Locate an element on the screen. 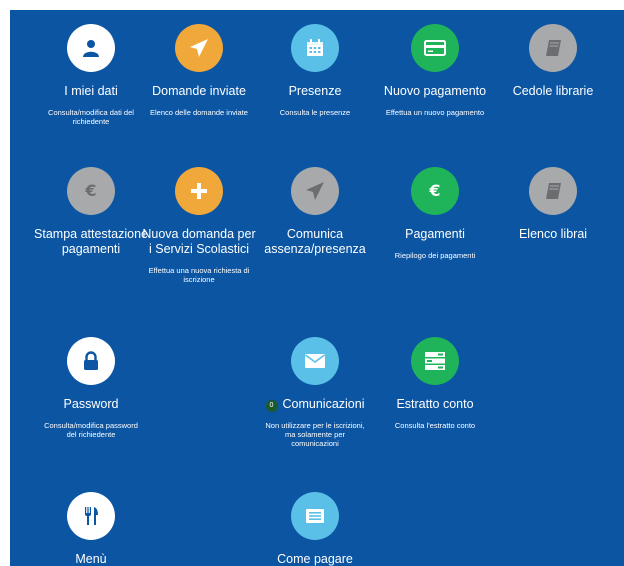 This screenshot has width=624, height=566. tile-pagamenti: € Pagamenti Riepilogo dei pagamenti is located at coordinates (435, 213).